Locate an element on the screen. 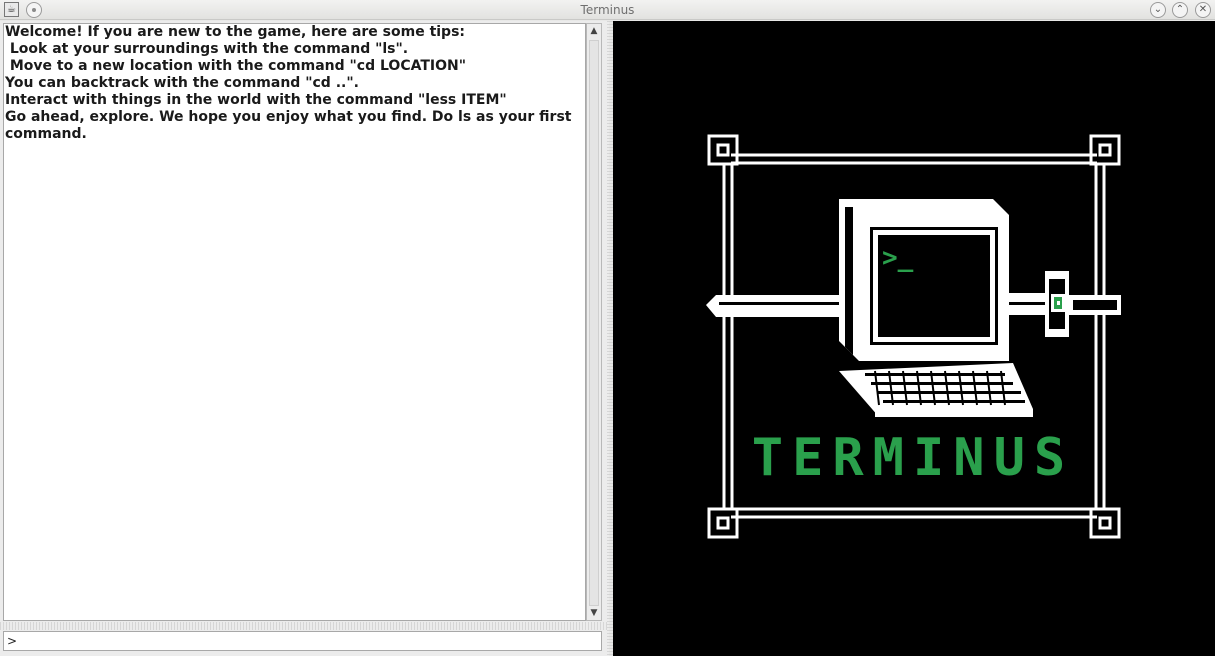 This screenshot has height=656, width=1215. chevron-up-icon: ⌃ is located at coordinates (1180, 9).